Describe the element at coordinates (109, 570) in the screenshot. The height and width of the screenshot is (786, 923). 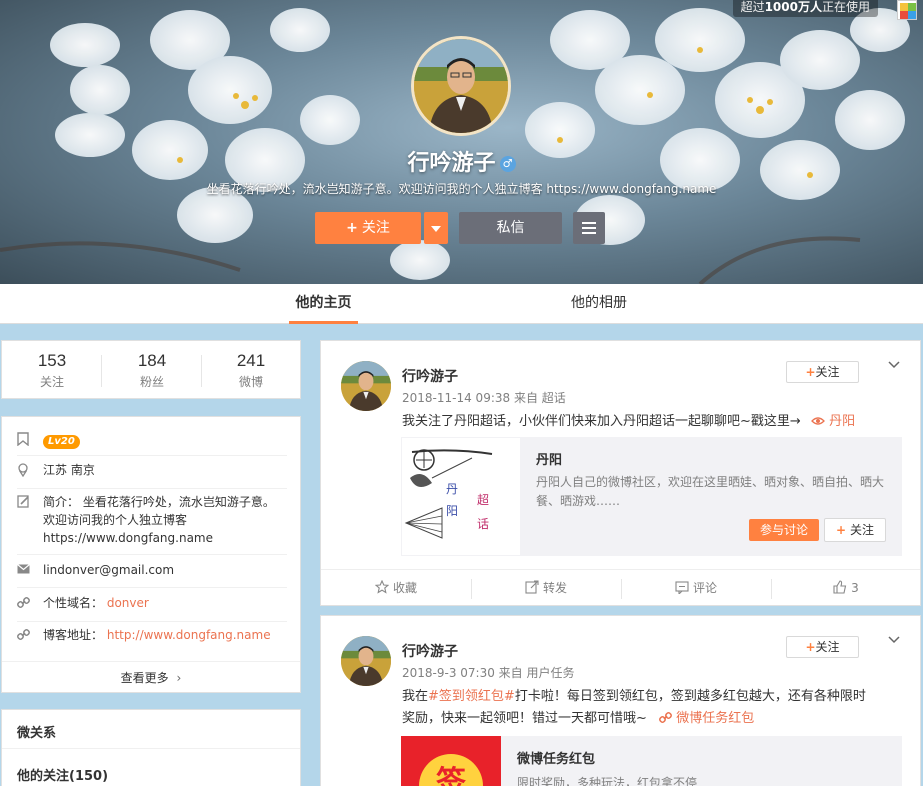
I see `email-text: lindonver@gmail.com` at that location.